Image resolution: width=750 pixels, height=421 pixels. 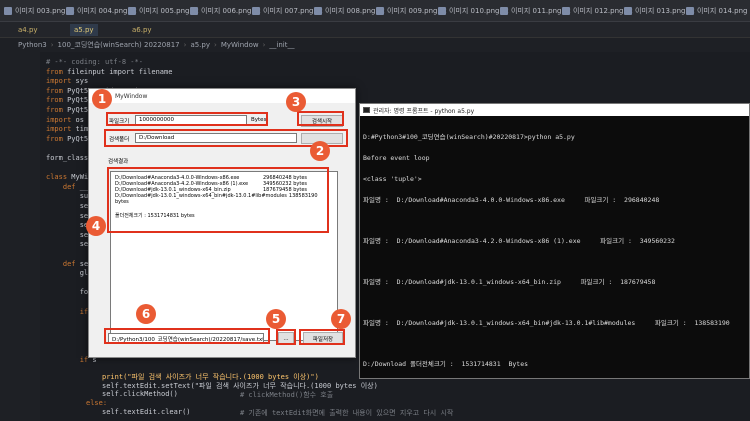 I want to click on image-tab-label: 이미지 004.png, so click(x=102, y=11).